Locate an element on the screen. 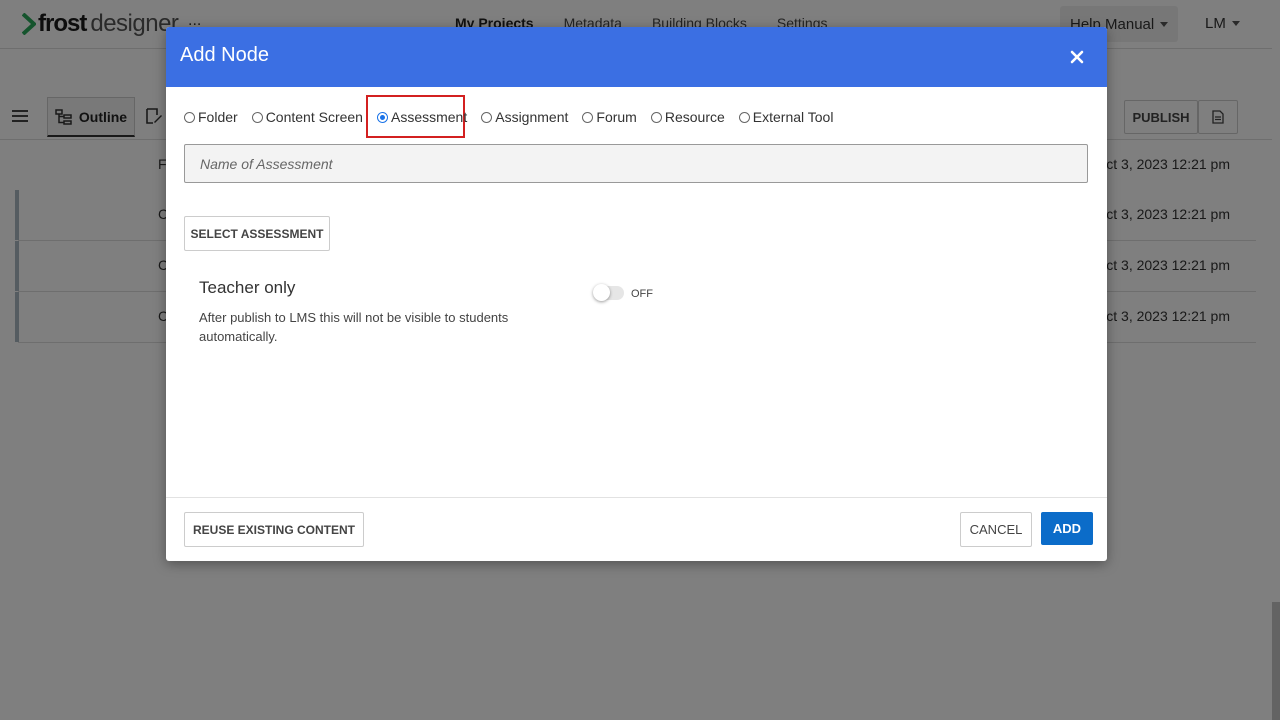  radio-assignment: Assignment is located at coordinates (524, 117).